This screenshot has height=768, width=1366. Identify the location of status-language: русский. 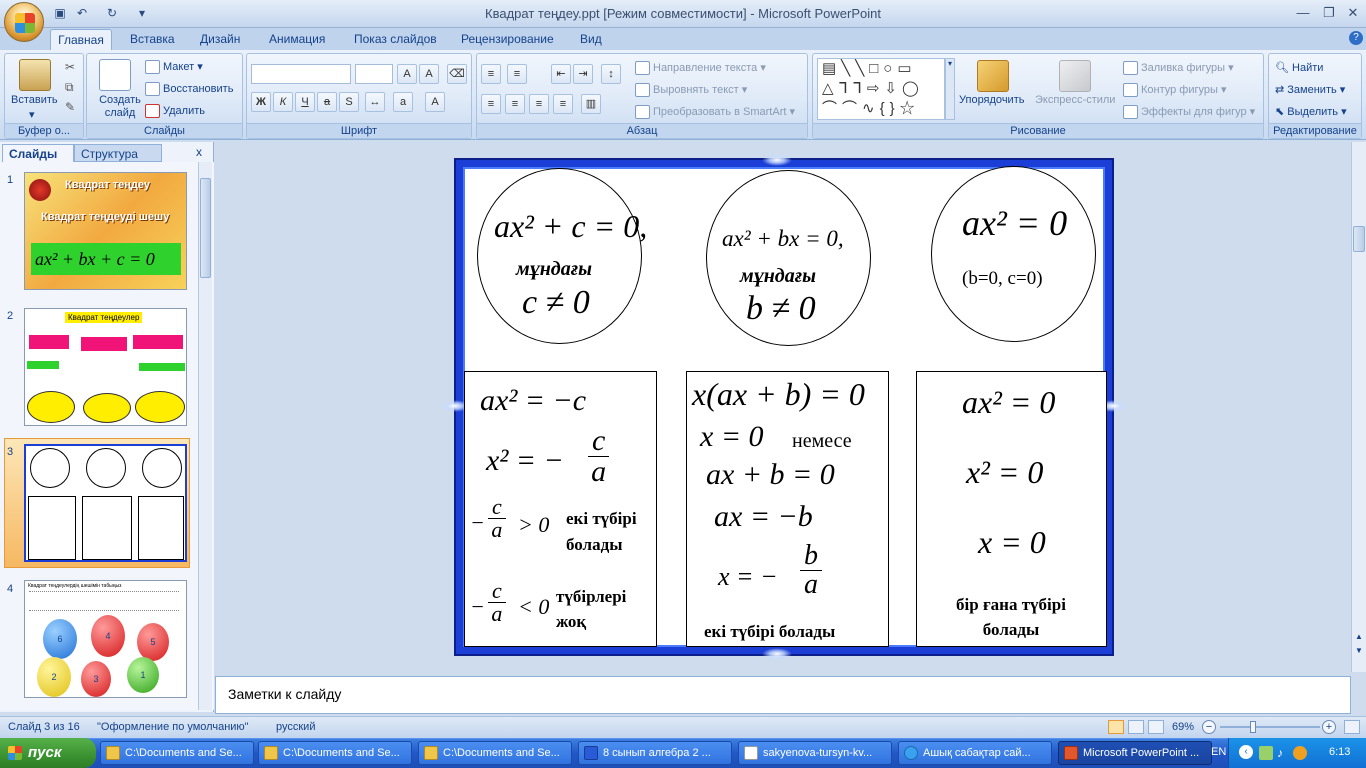
(295, 727).